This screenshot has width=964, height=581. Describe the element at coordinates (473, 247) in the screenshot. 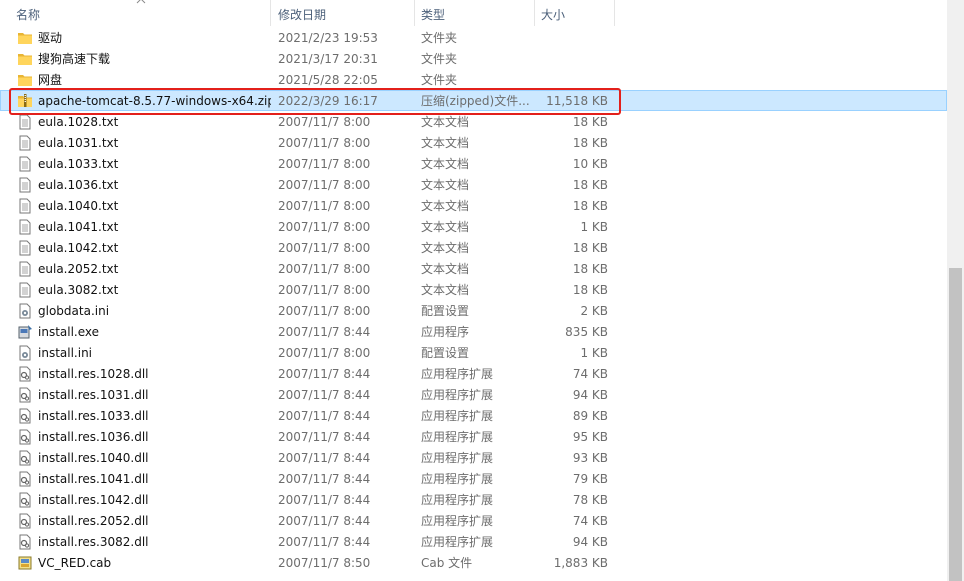

I see `file-row: eula.1042.txt 2007/11/7 8:00 文本文档 18 KB` at that location.